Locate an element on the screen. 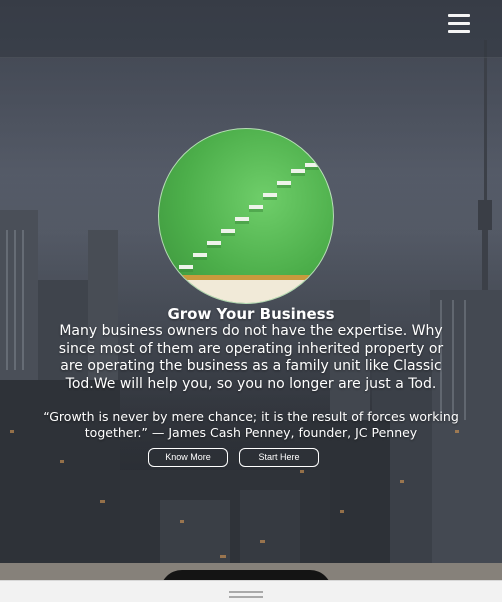 The image size is (502, 602). drag-handle-icon is located at coordinates (246, 595).